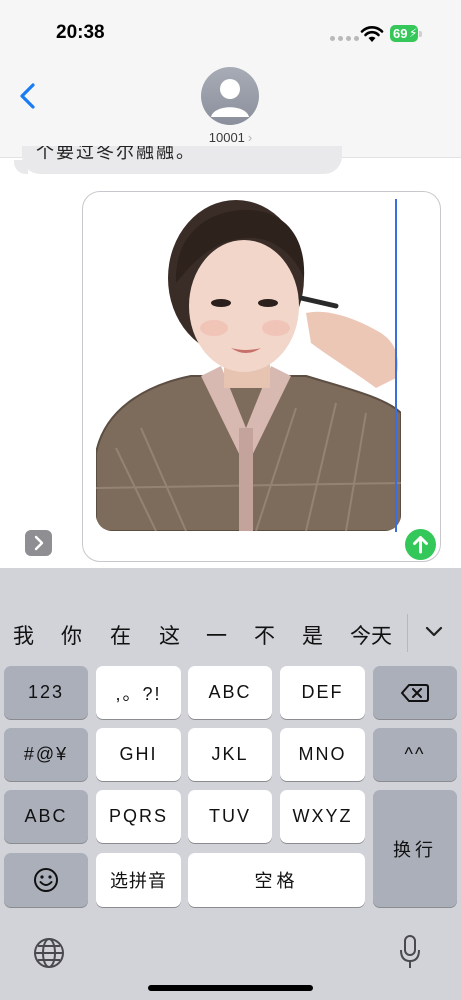  What do you see at coordinates (230, 30) in the screenshot?
I see `status-bar: 20:38 69 ⚡` at bounding box center [230, 30].